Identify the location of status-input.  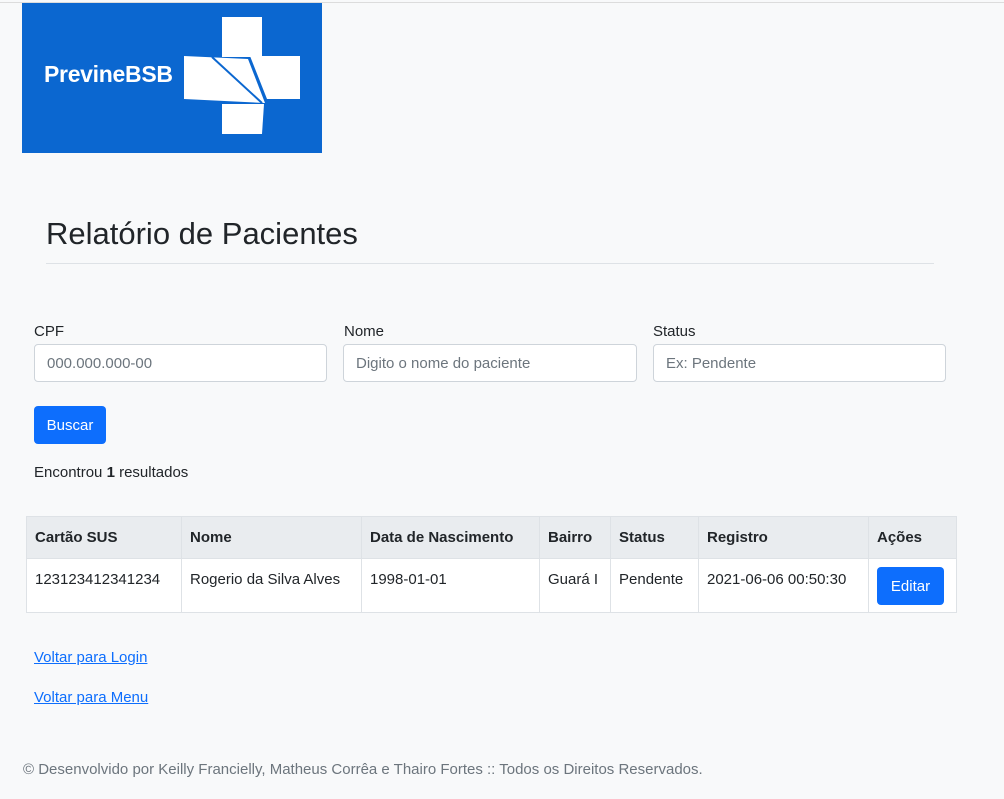
(799, 363).